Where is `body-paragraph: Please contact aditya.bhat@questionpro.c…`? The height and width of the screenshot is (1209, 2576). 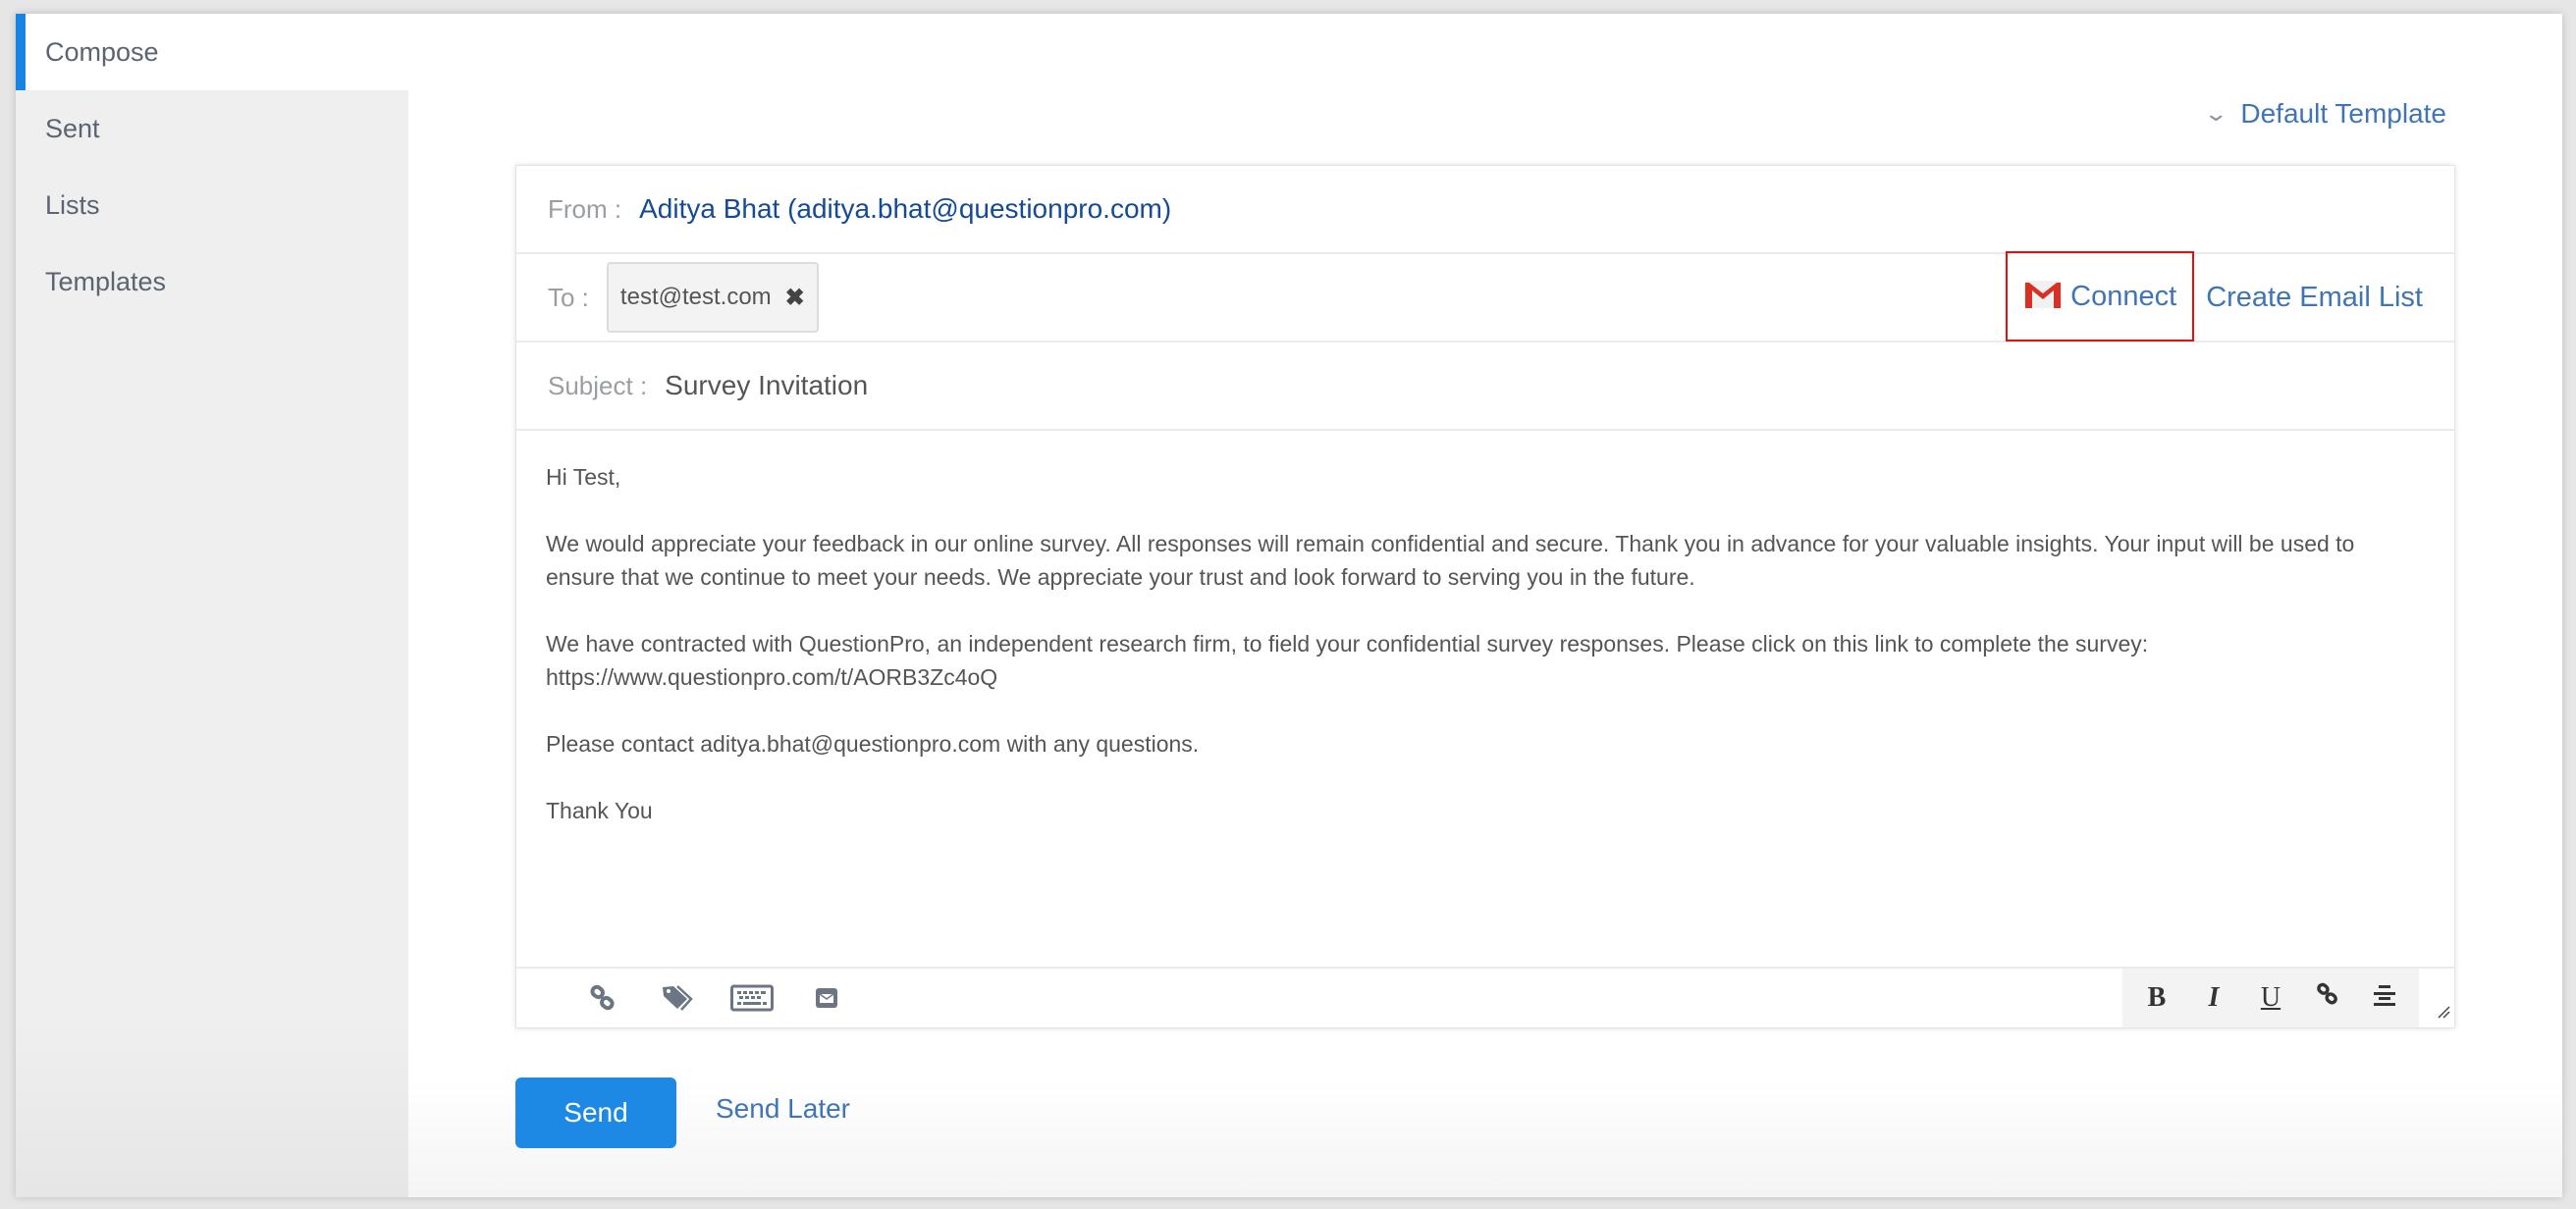 body-paragraph: Please contact aditya.bhat@questionpro.c… is located at coordinates (873, 744).